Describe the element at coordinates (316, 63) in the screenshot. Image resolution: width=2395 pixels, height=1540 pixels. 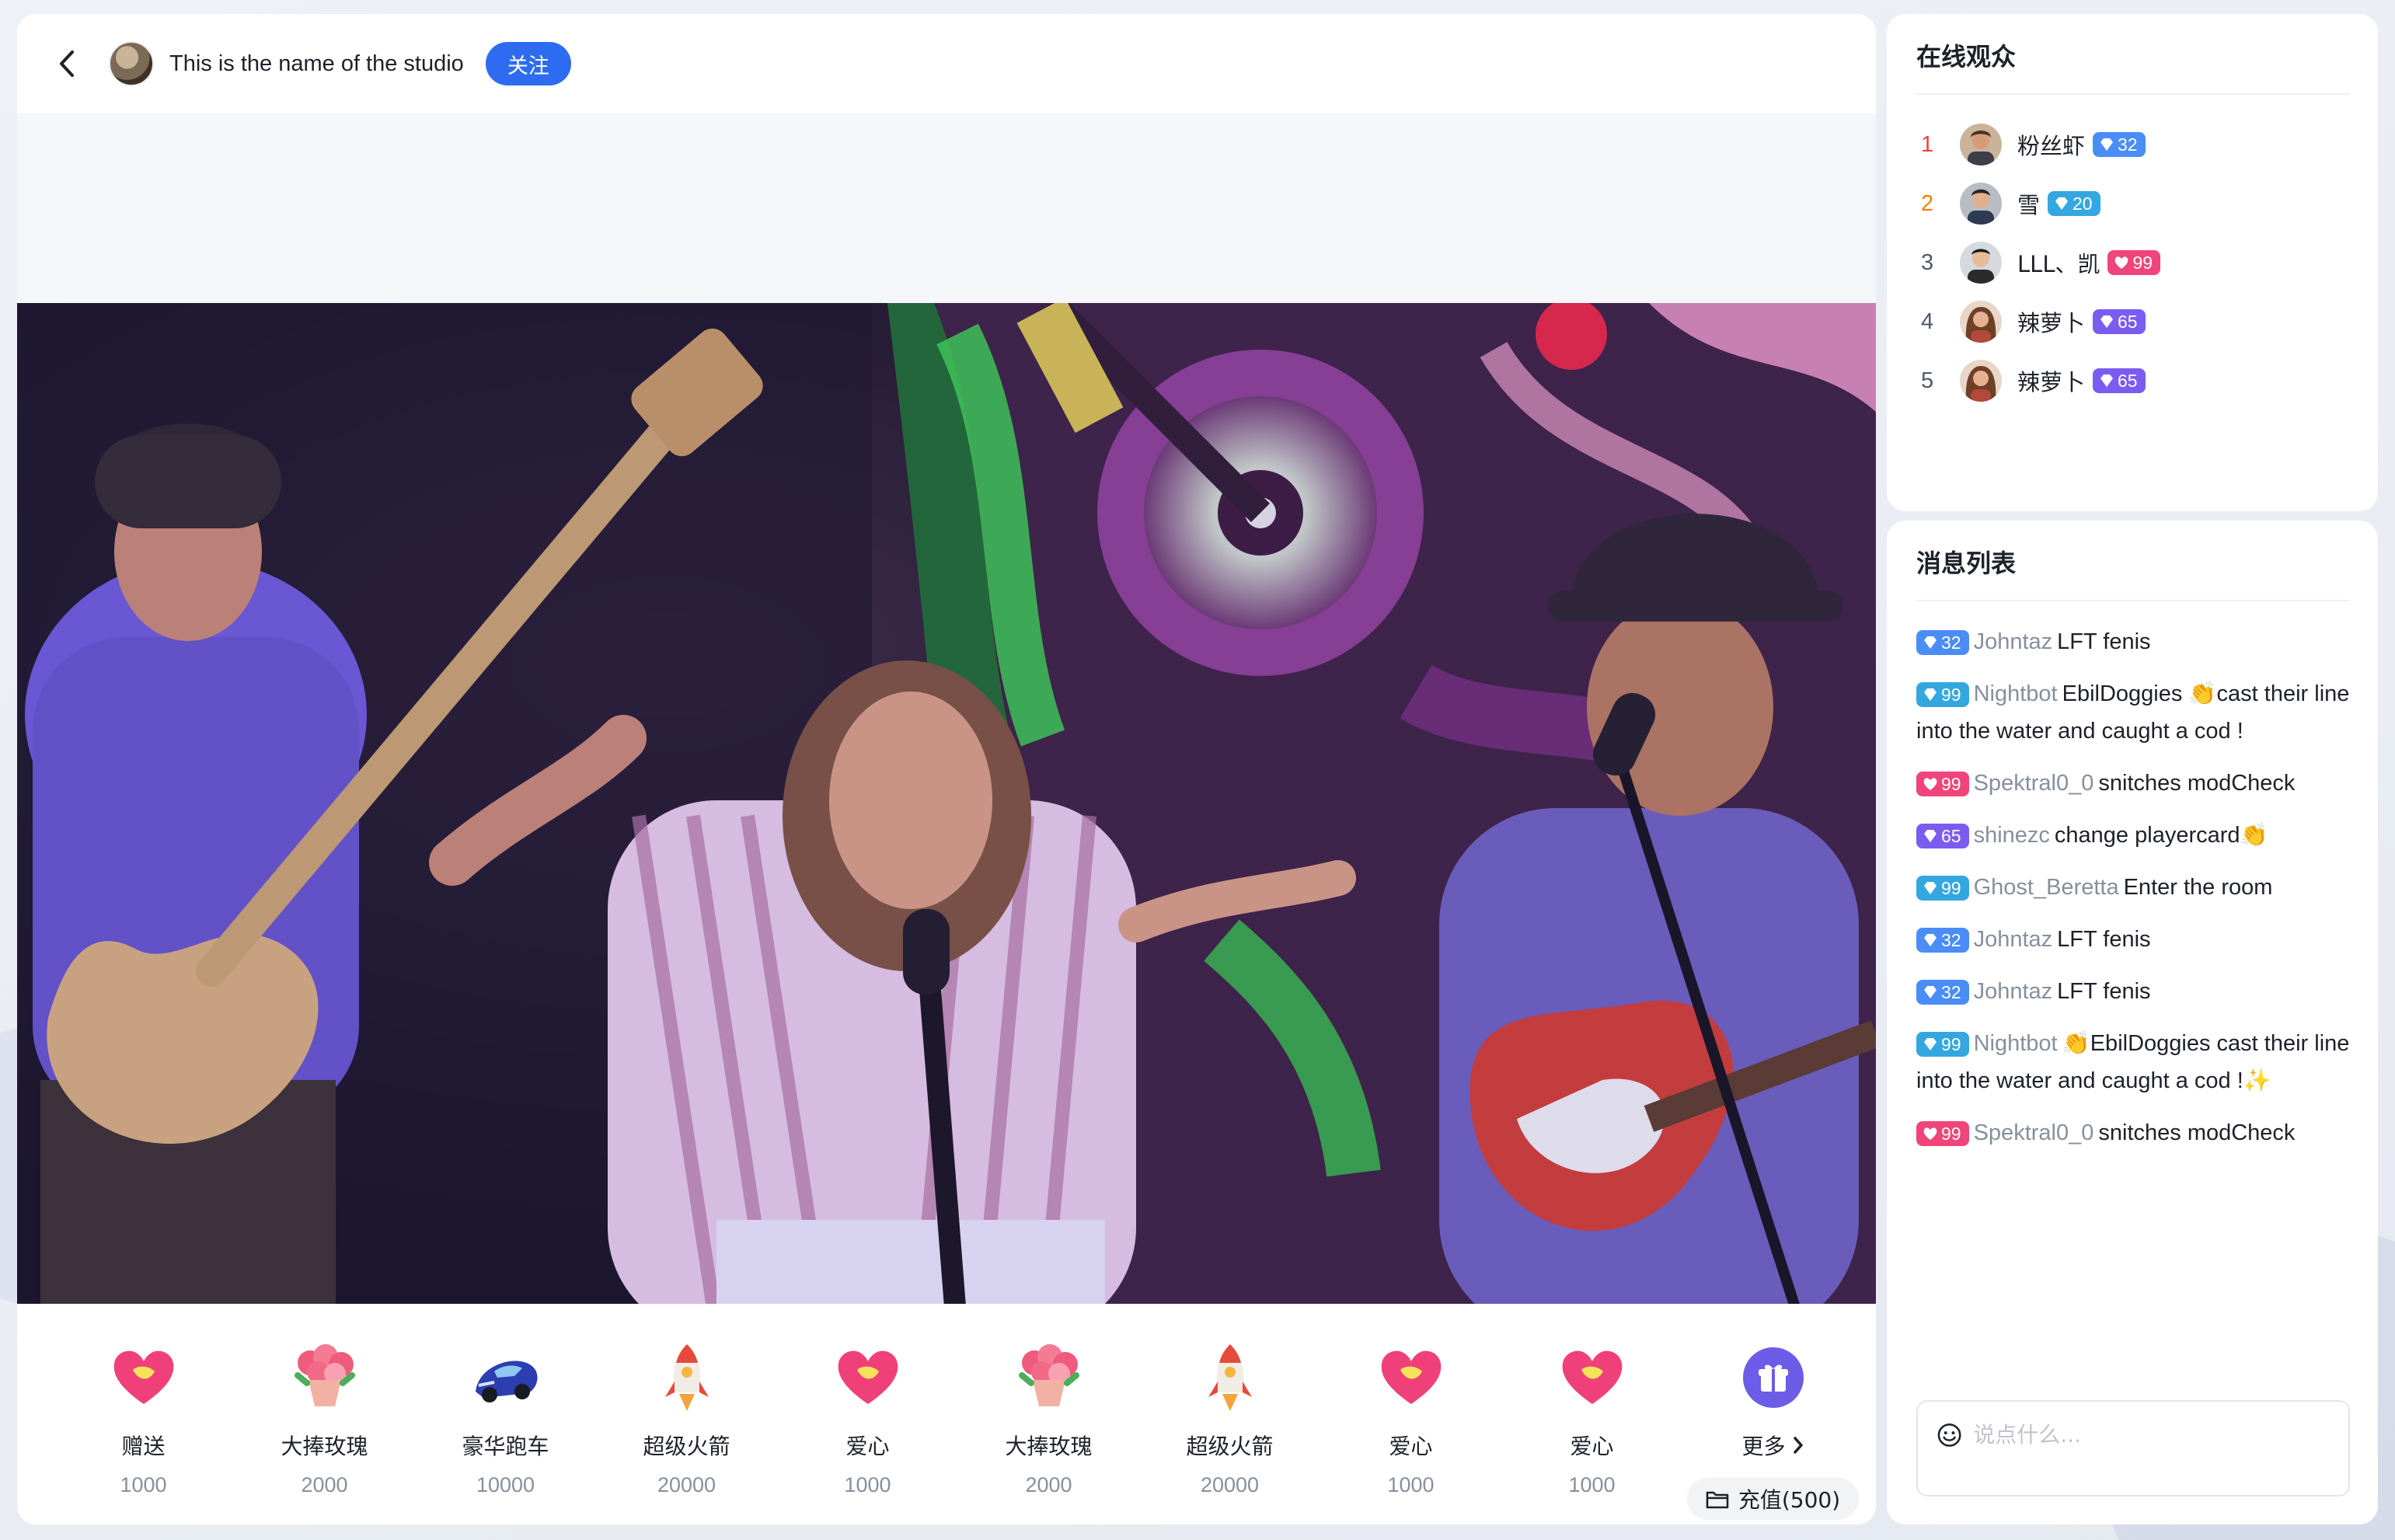
I see `studio-name: This is the name of the studio` at that location.